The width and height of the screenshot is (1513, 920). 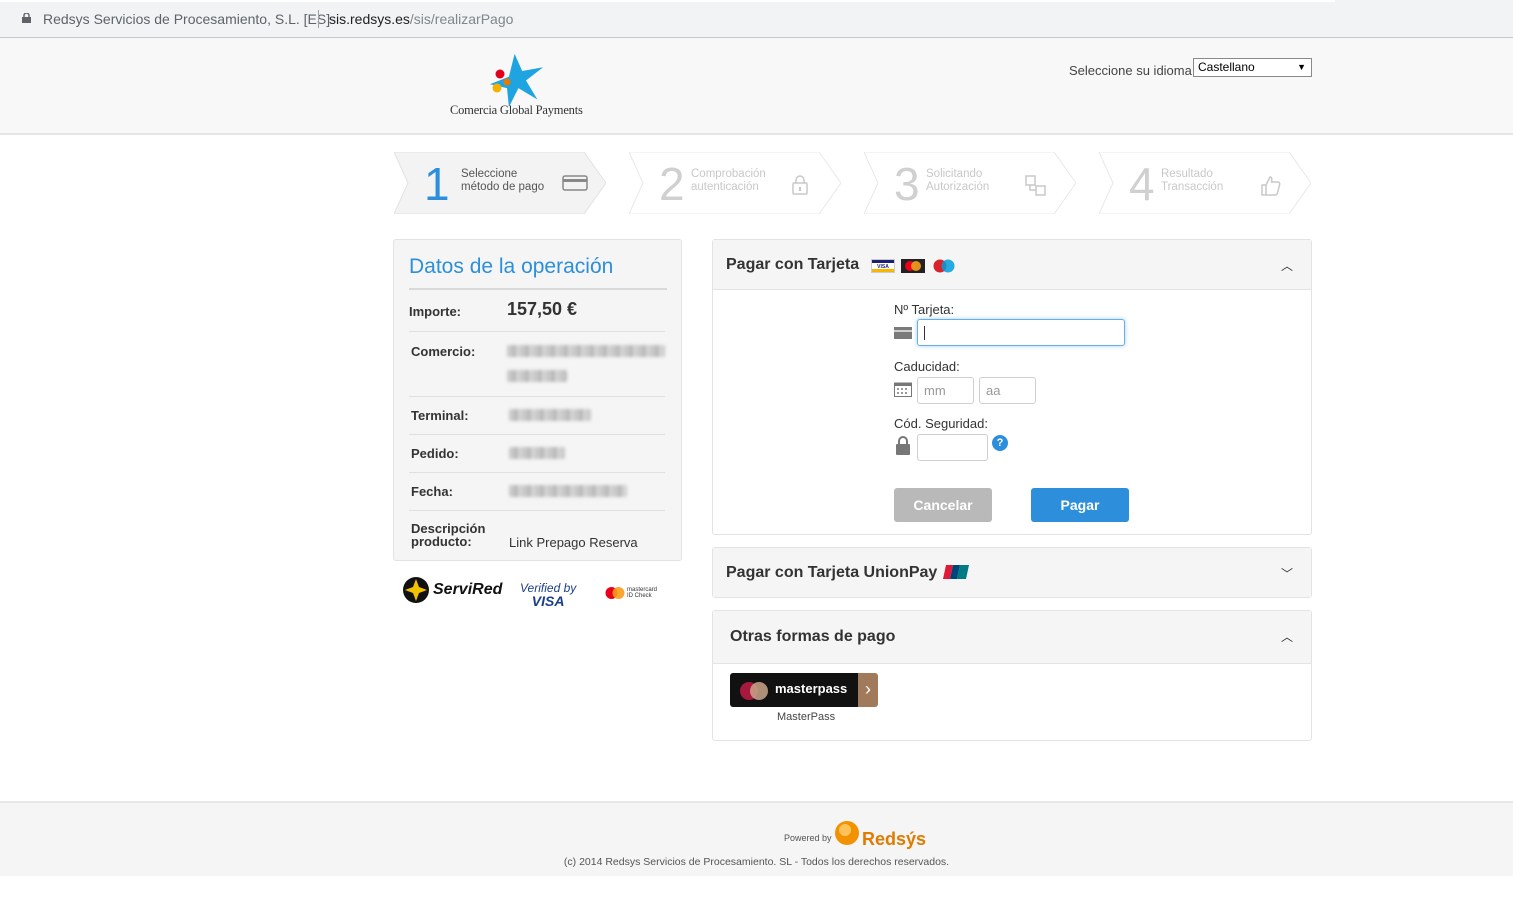 I want to click on step-4-line2: Transacción, so click(x=1192, y=187).